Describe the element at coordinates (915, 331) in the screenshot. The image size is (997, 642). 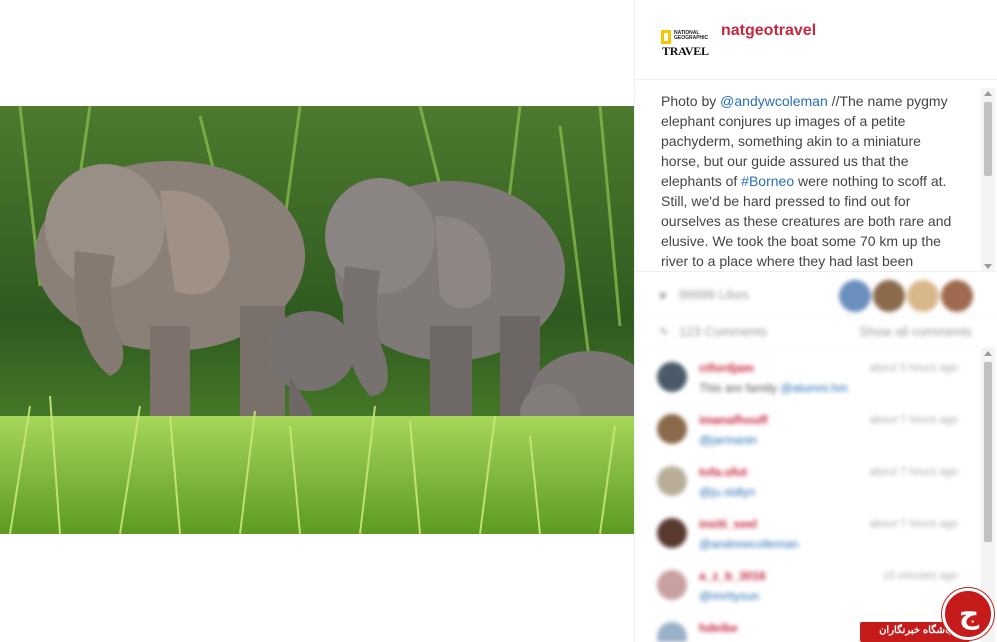
I see `show-all-comments-link: Show all comments` at that location.